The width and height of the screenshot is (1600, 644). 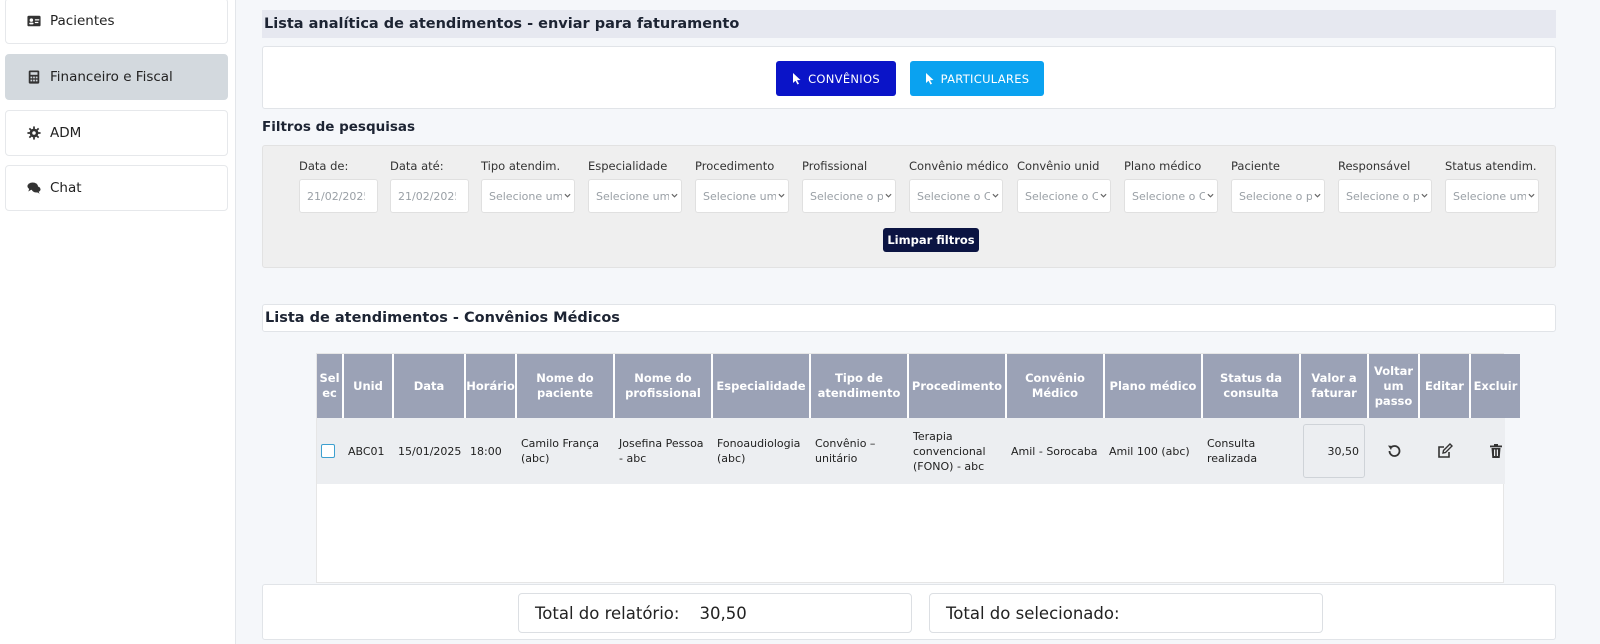 I want to click on filter-profissional: Profissional Selecione o pro, so click(x=849, y=186).